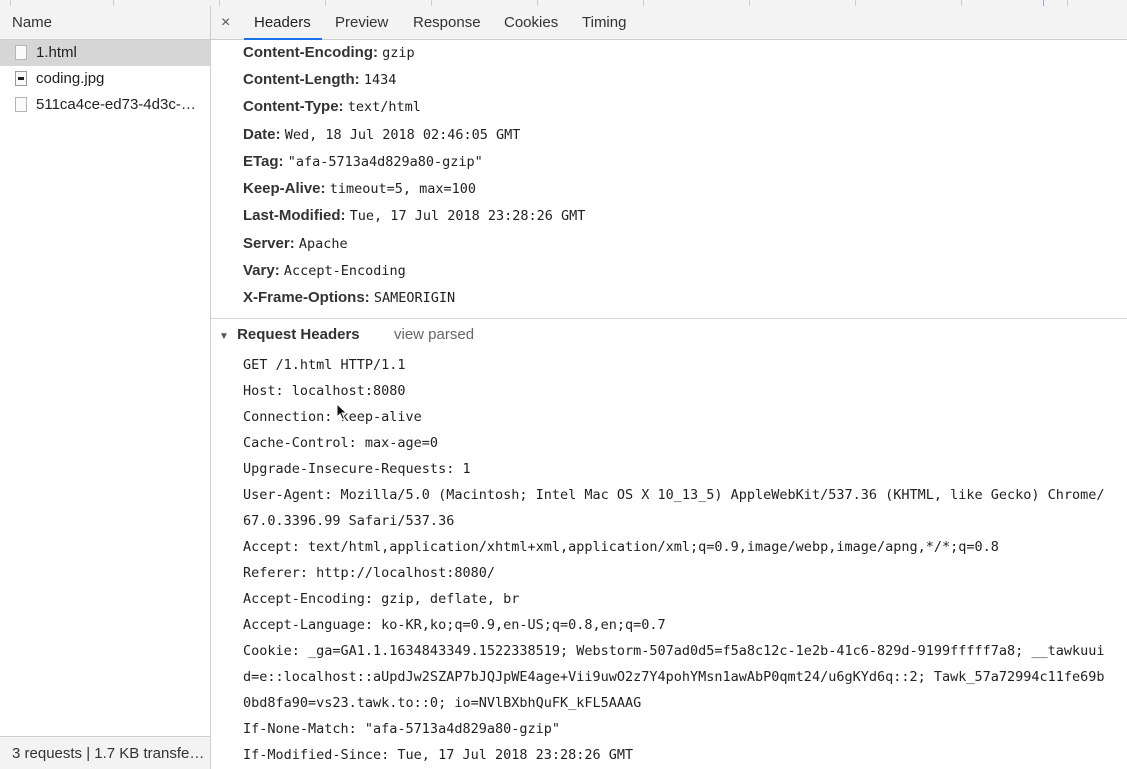 The image size is (1127, 769). What do you see at coordinates (447, 22) in the screenshot?
I see `tab-response: Response` at bounding box center [447, 22].